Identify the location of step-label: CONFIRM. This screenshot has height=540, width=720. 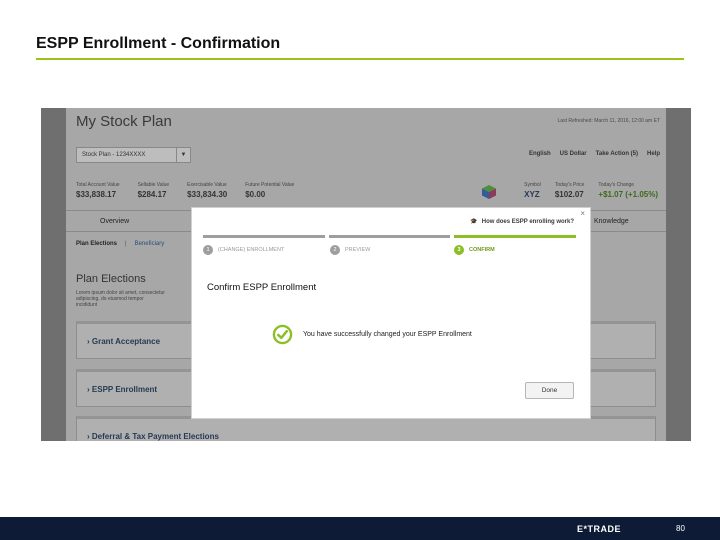
(482, 250).